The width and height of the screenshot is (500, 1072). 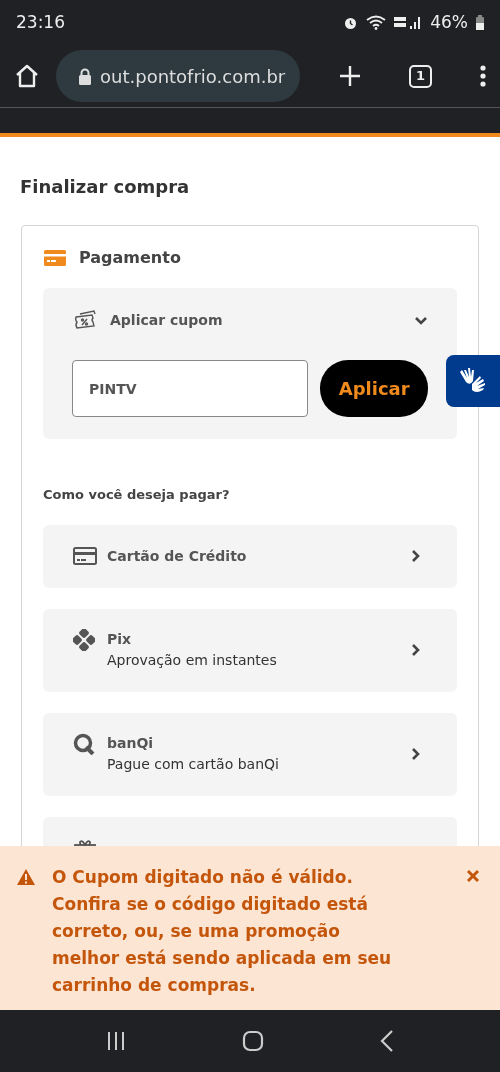 What do you see at coordinates (130, 258) in the screenshot?
I see `section-title: Pagamento` at bounding box center [130, 258].